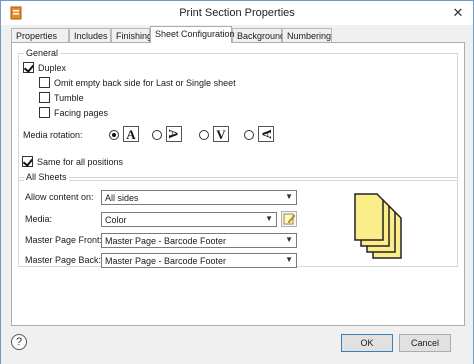 The width and height of the screenshot is (474, 364). What do you see at coordinates (307, 35) in the screenshot?
I see `tab-numbering: Numbering` at bounding box center [307, 35].